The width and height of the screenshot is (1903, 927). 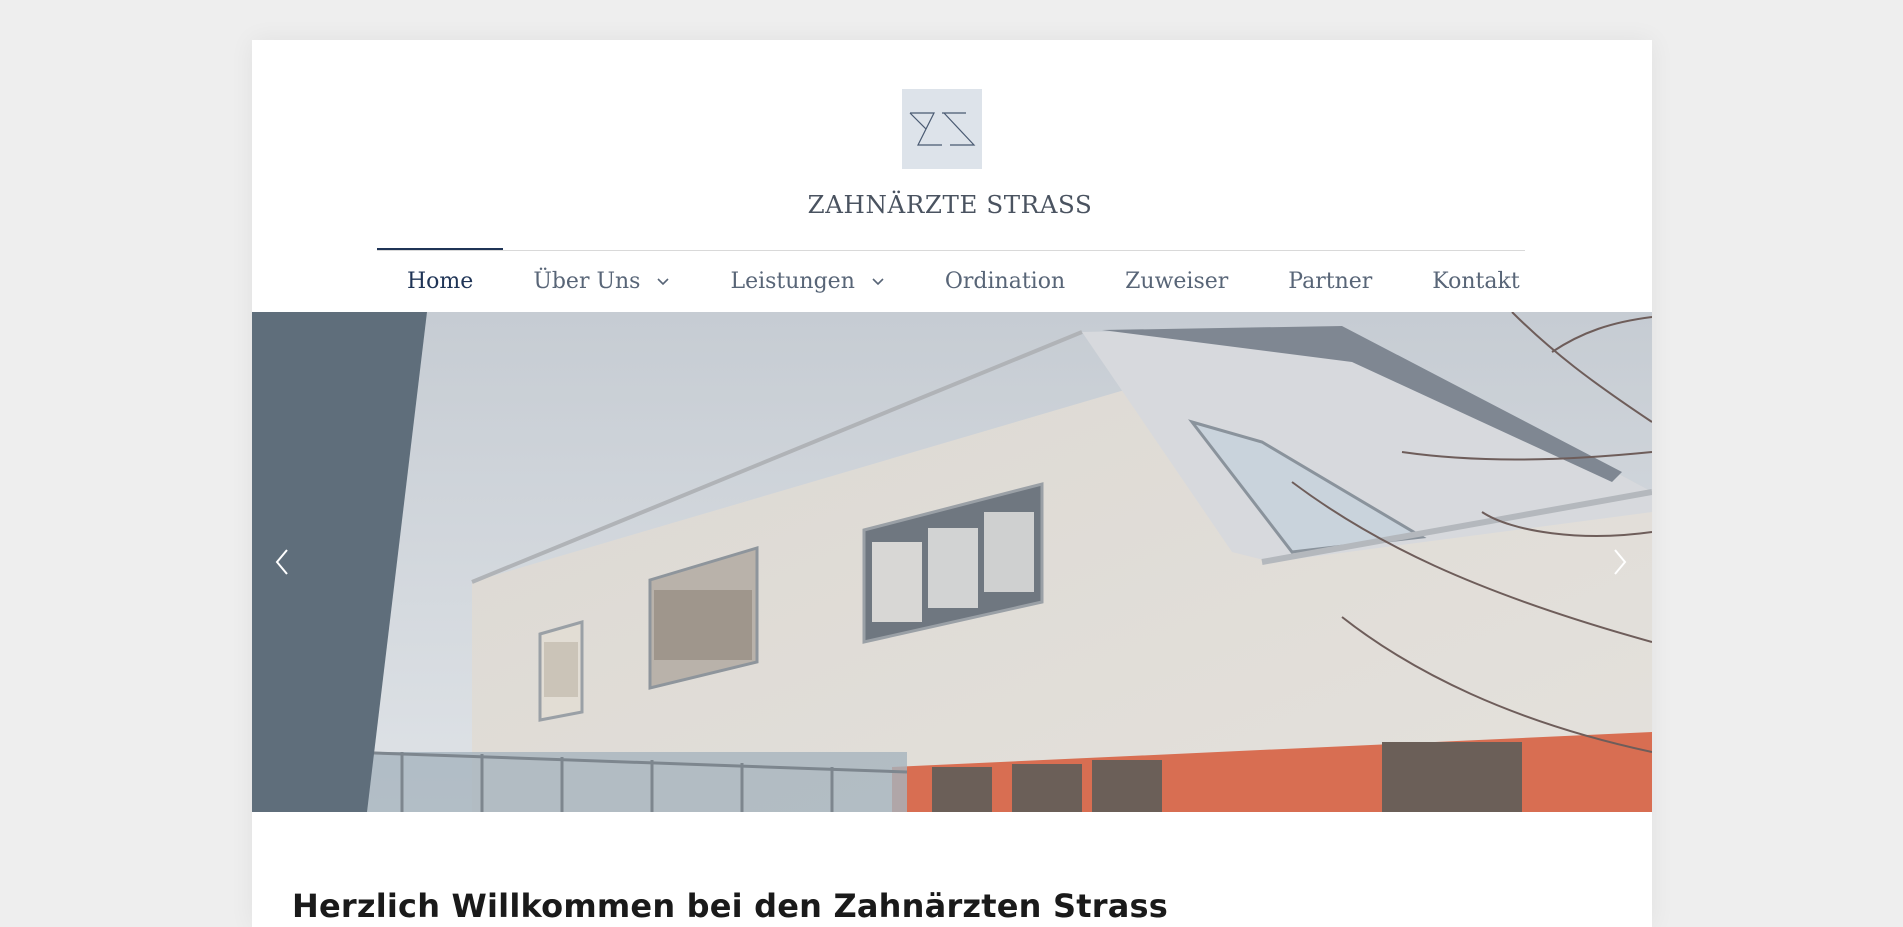 I want to click on nav-item-ueber-uns: Über Uns, so click(x=601, y=281).